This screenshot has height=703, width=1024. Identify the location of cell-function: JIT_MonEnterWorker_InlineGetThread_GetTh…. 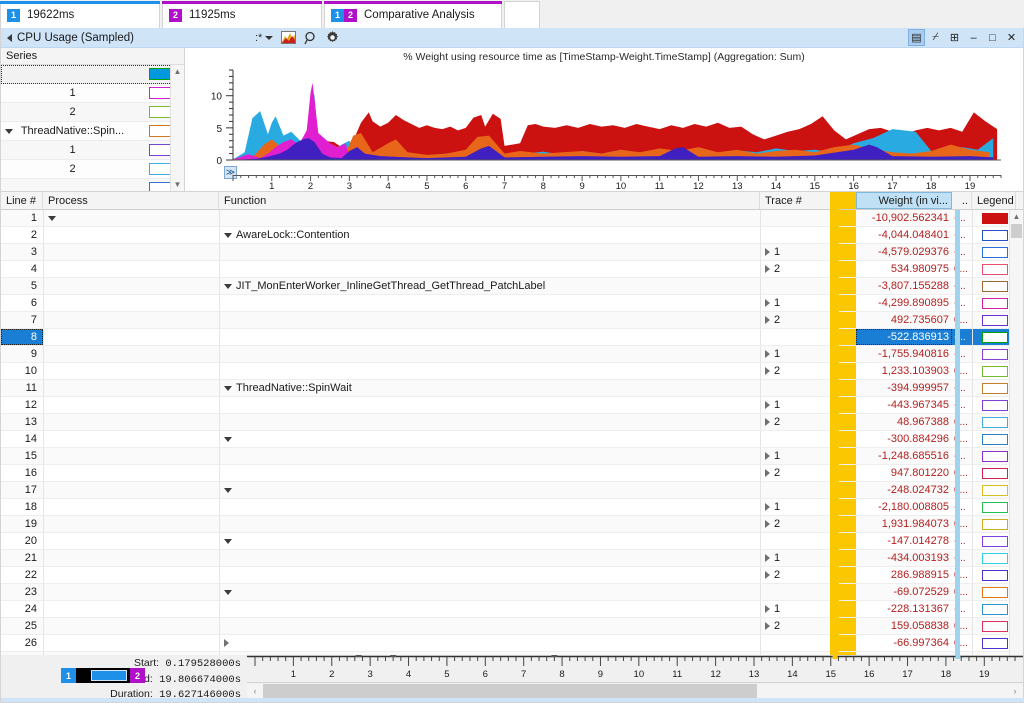
(489, 286).